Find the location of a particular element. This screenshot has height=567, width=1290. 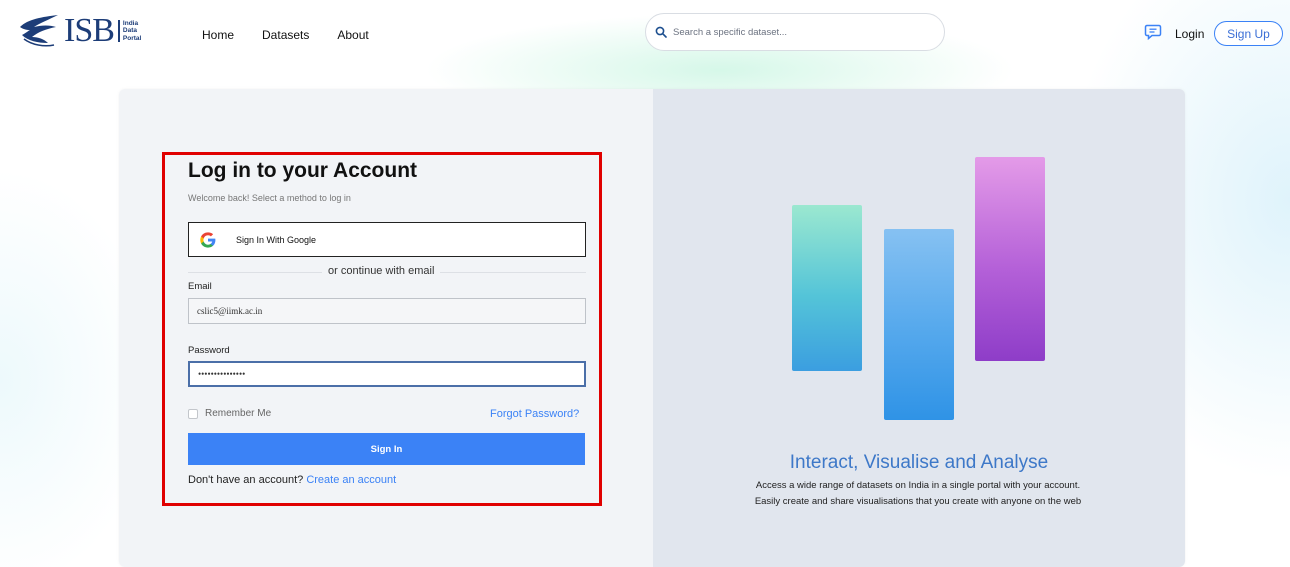

search-box is located at coordinates (795, 32).